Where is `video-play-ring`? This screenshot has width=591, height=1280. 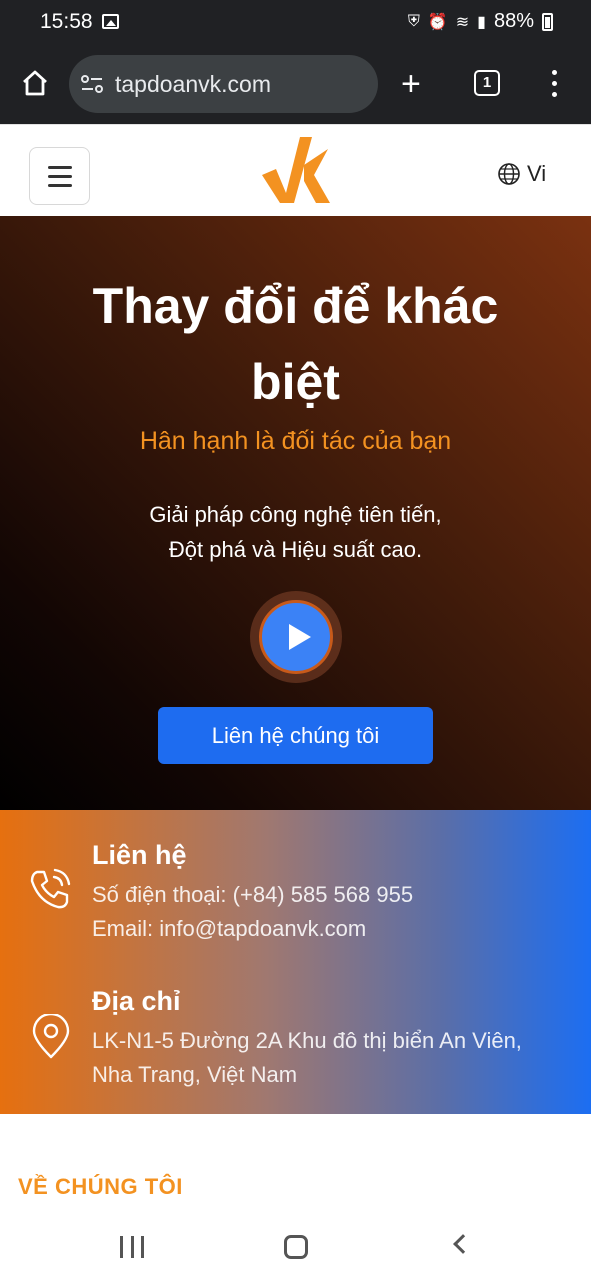
video-play-ring is located at coordinates (296, 637).